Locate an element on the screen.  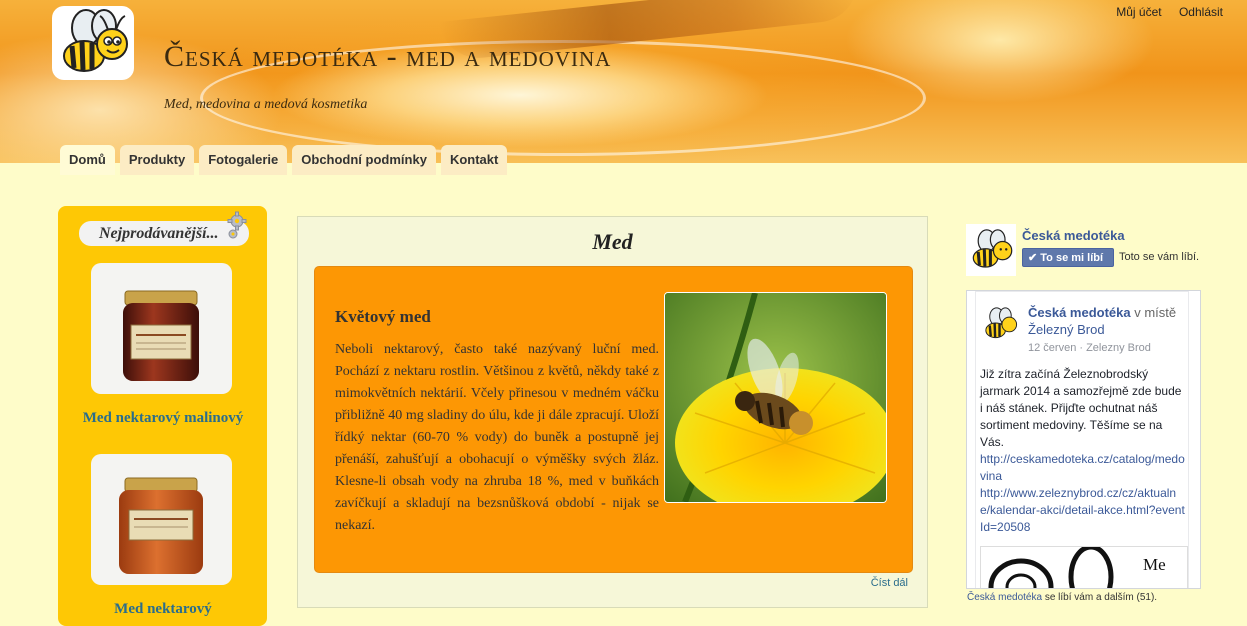
nav-tab-terms: Obchodní podmínky is located at coordinates (364, 160).